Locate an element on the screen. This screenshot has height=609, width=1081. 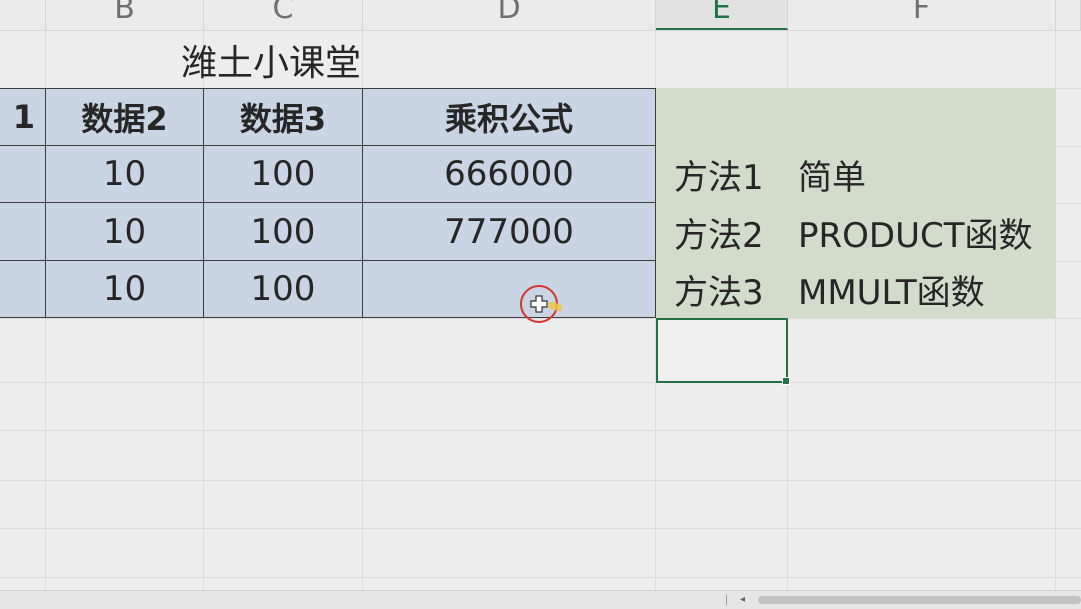
selected-cell is located at coordinates (723, 351).